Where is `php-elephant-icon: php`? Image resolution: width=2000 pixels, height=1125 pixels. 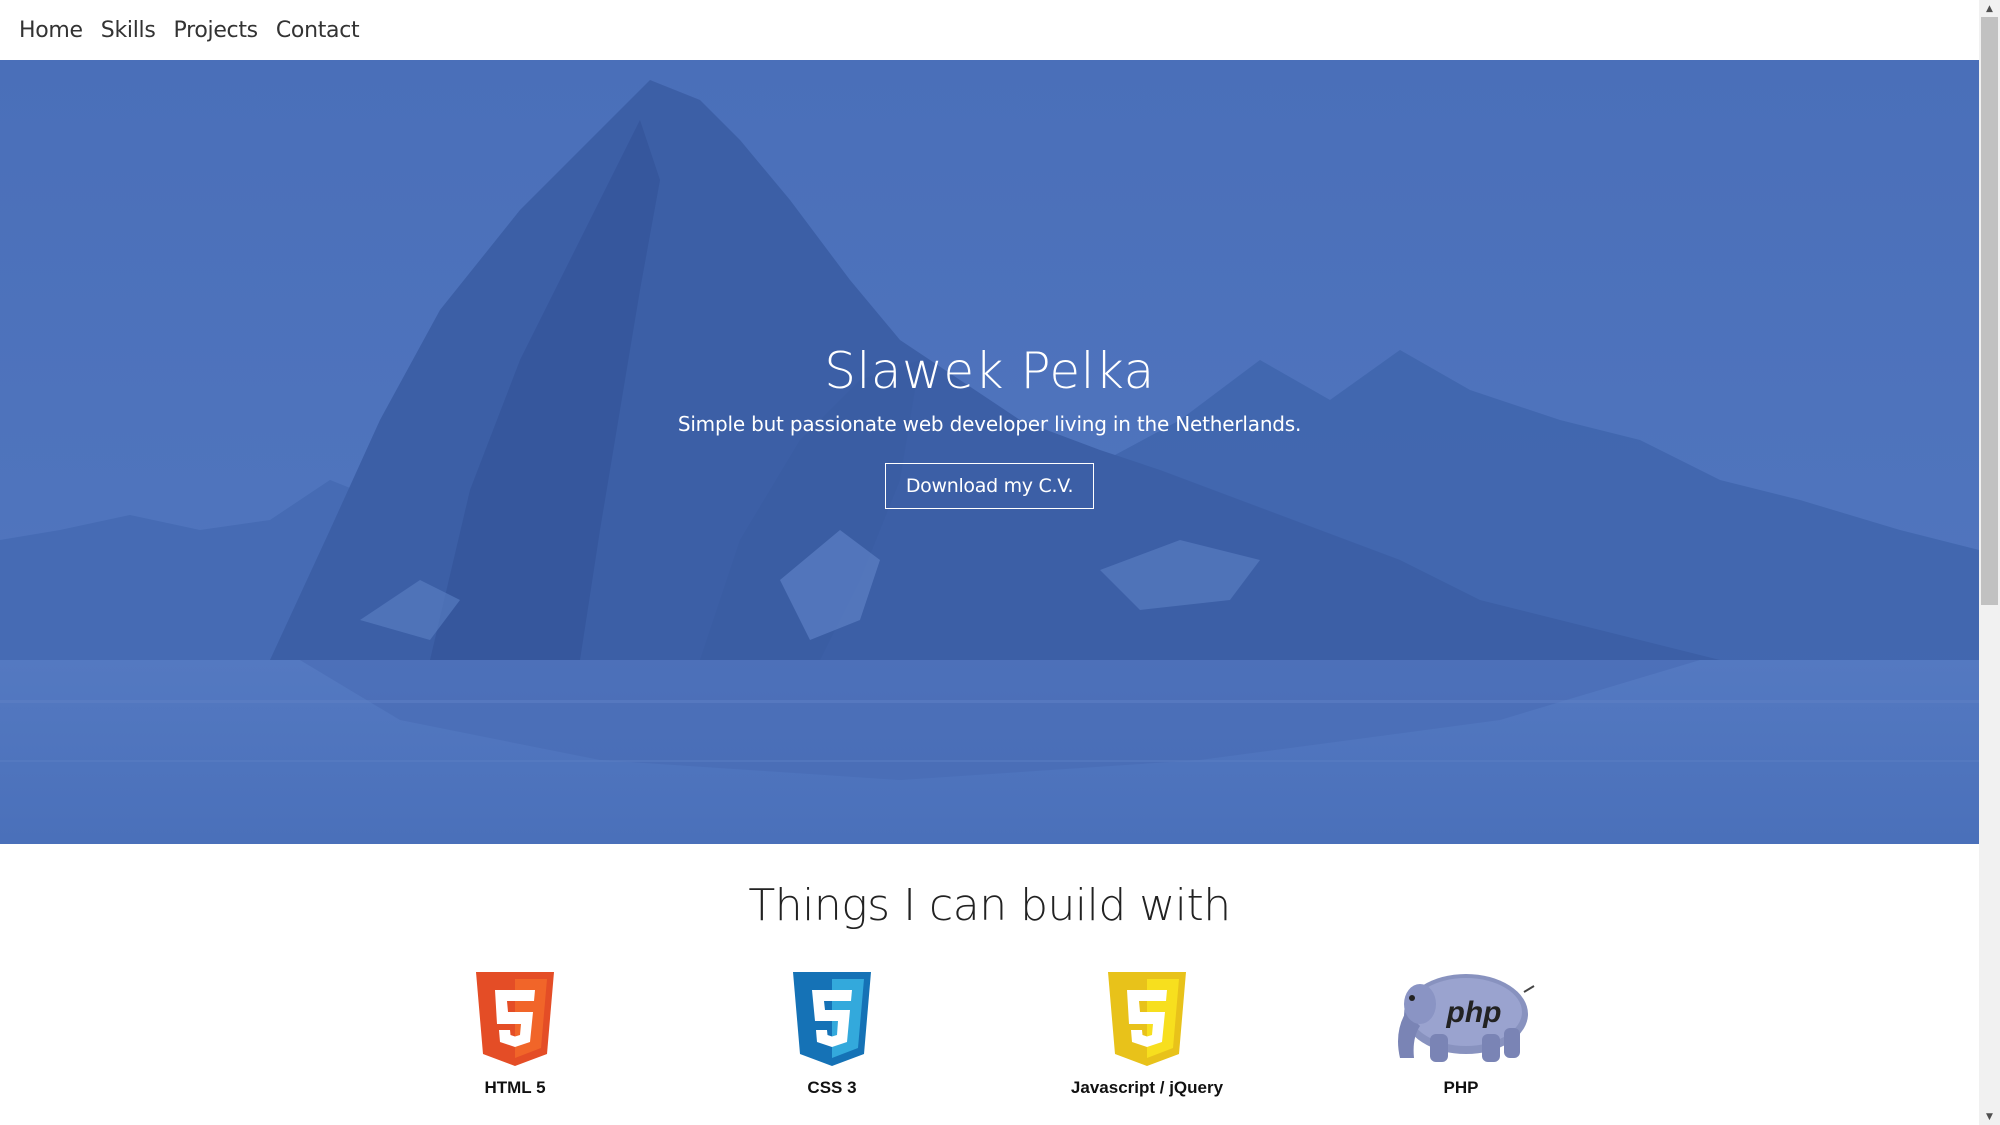
php-elephant-icon: php is located at coordinates (1466, 1018).